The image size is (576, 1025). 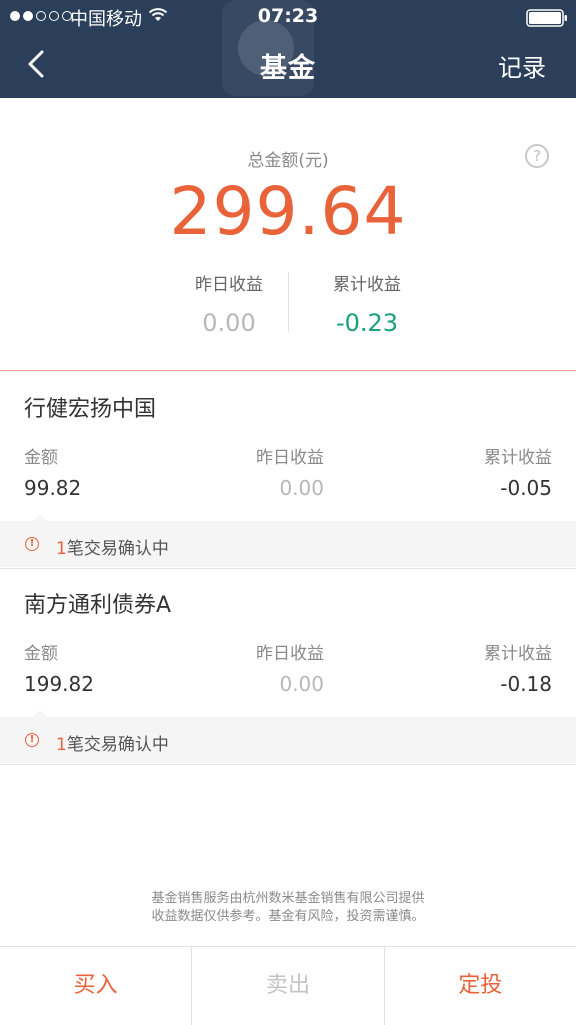 What do you see at coordinates (288, 161) in the screenshot?
I see `total-amount-label: 总金额(元)` at bounding box center [288, 161].